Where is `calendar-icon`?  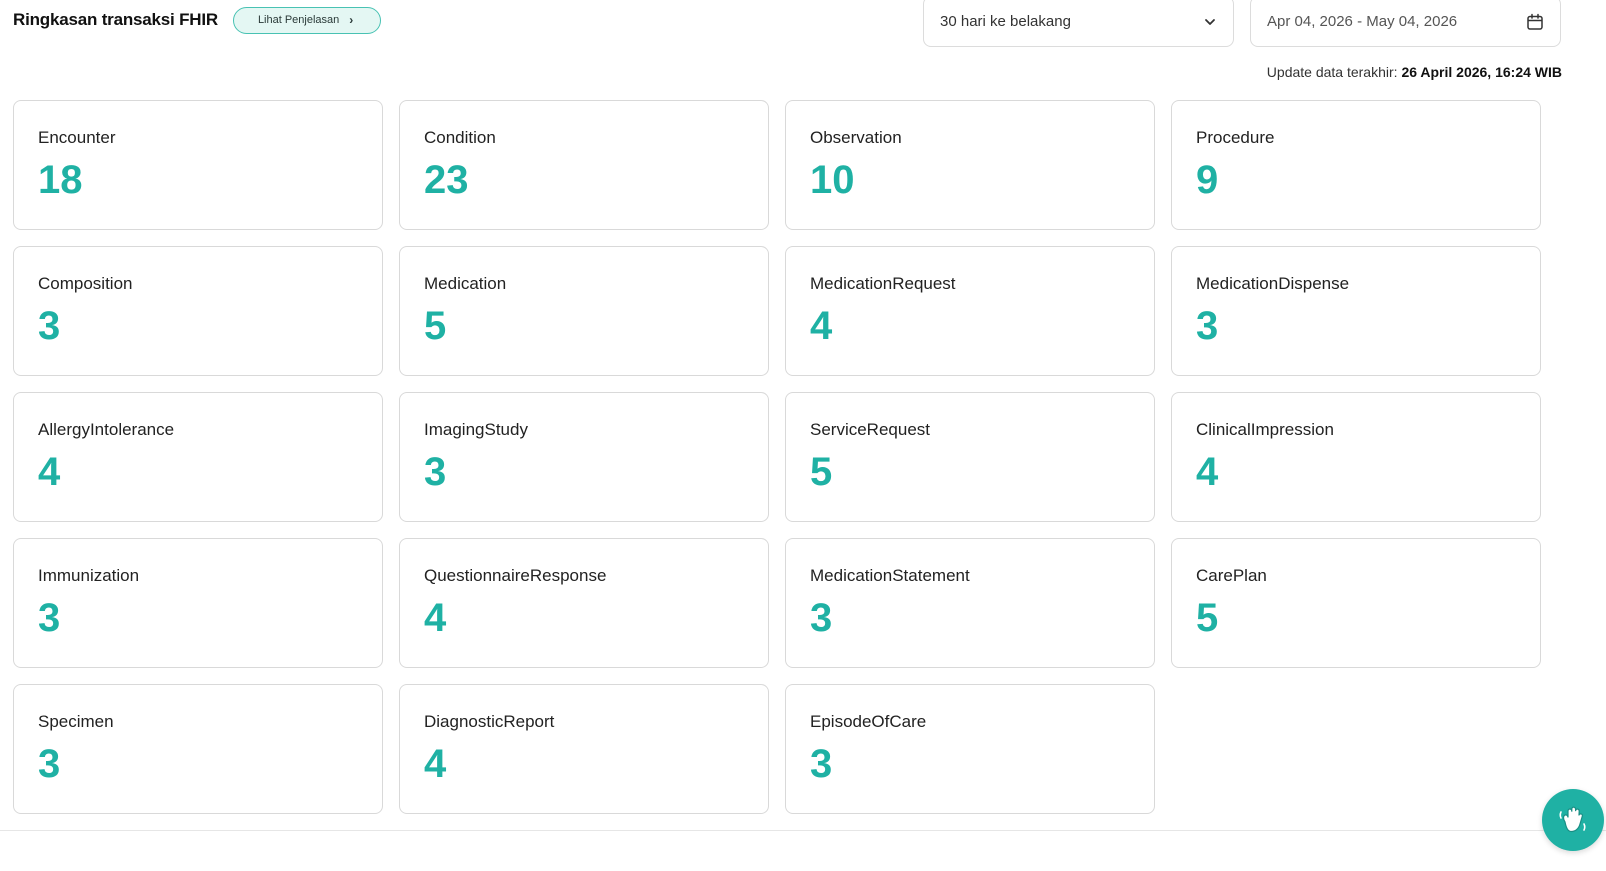
calendar-icon is located at coordinates (1535, 22).